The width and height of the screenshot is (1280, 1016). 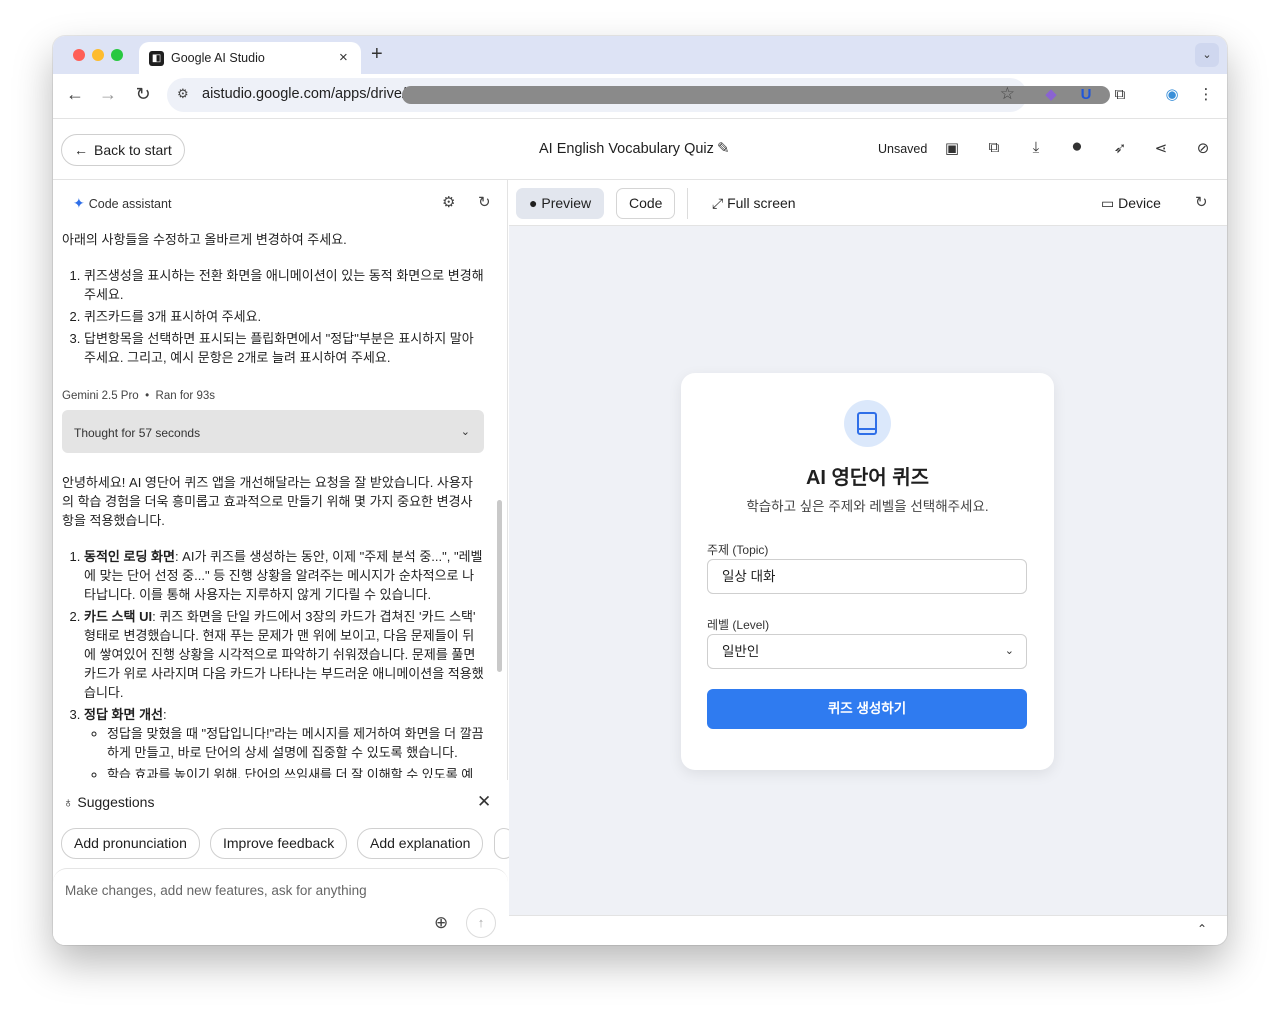 I want to click on device-icon: ▭, so click(x=1108, y=203).